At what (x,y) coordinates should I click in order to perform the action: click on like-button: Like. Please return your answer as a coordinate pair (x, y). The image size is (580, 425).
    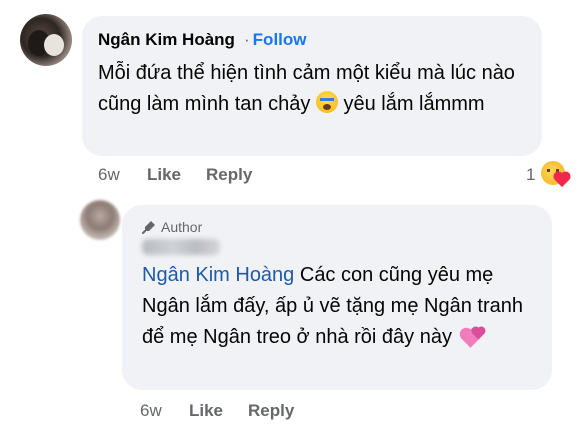
    Looking at the image, I should click on (164, 175).